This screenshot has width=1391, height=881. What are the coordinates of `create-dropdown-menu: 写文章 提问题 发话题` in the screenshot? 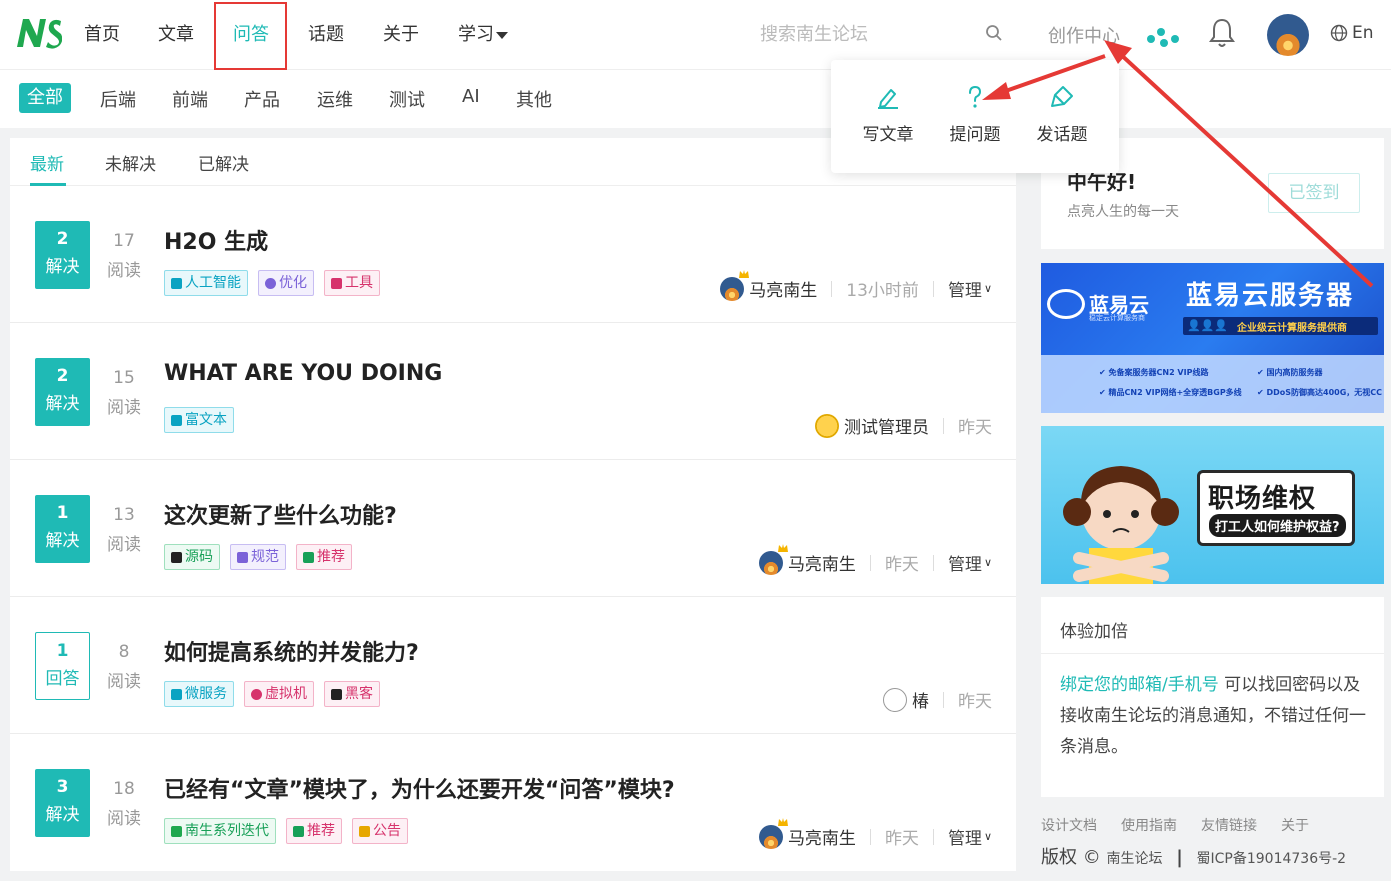 It's located at (975, 116).